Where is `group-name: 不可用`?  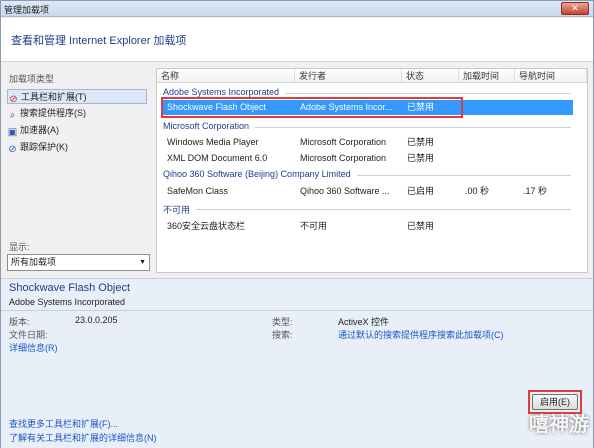 group-name: 不可用 is located at coordinates (177, 210).